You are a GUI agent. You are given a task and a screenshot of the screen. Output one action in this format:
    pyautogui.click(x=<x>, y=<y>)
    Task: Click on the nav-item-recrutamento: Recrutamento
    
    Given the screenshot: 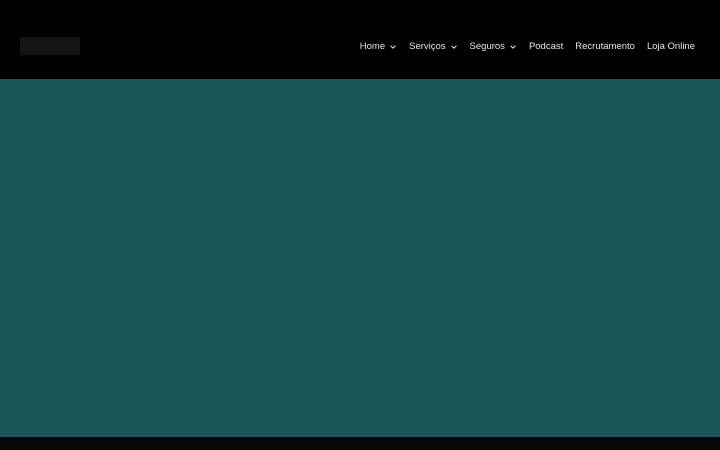 What is the action you would take?
    pyautogui.click(x=605, y=47)
    